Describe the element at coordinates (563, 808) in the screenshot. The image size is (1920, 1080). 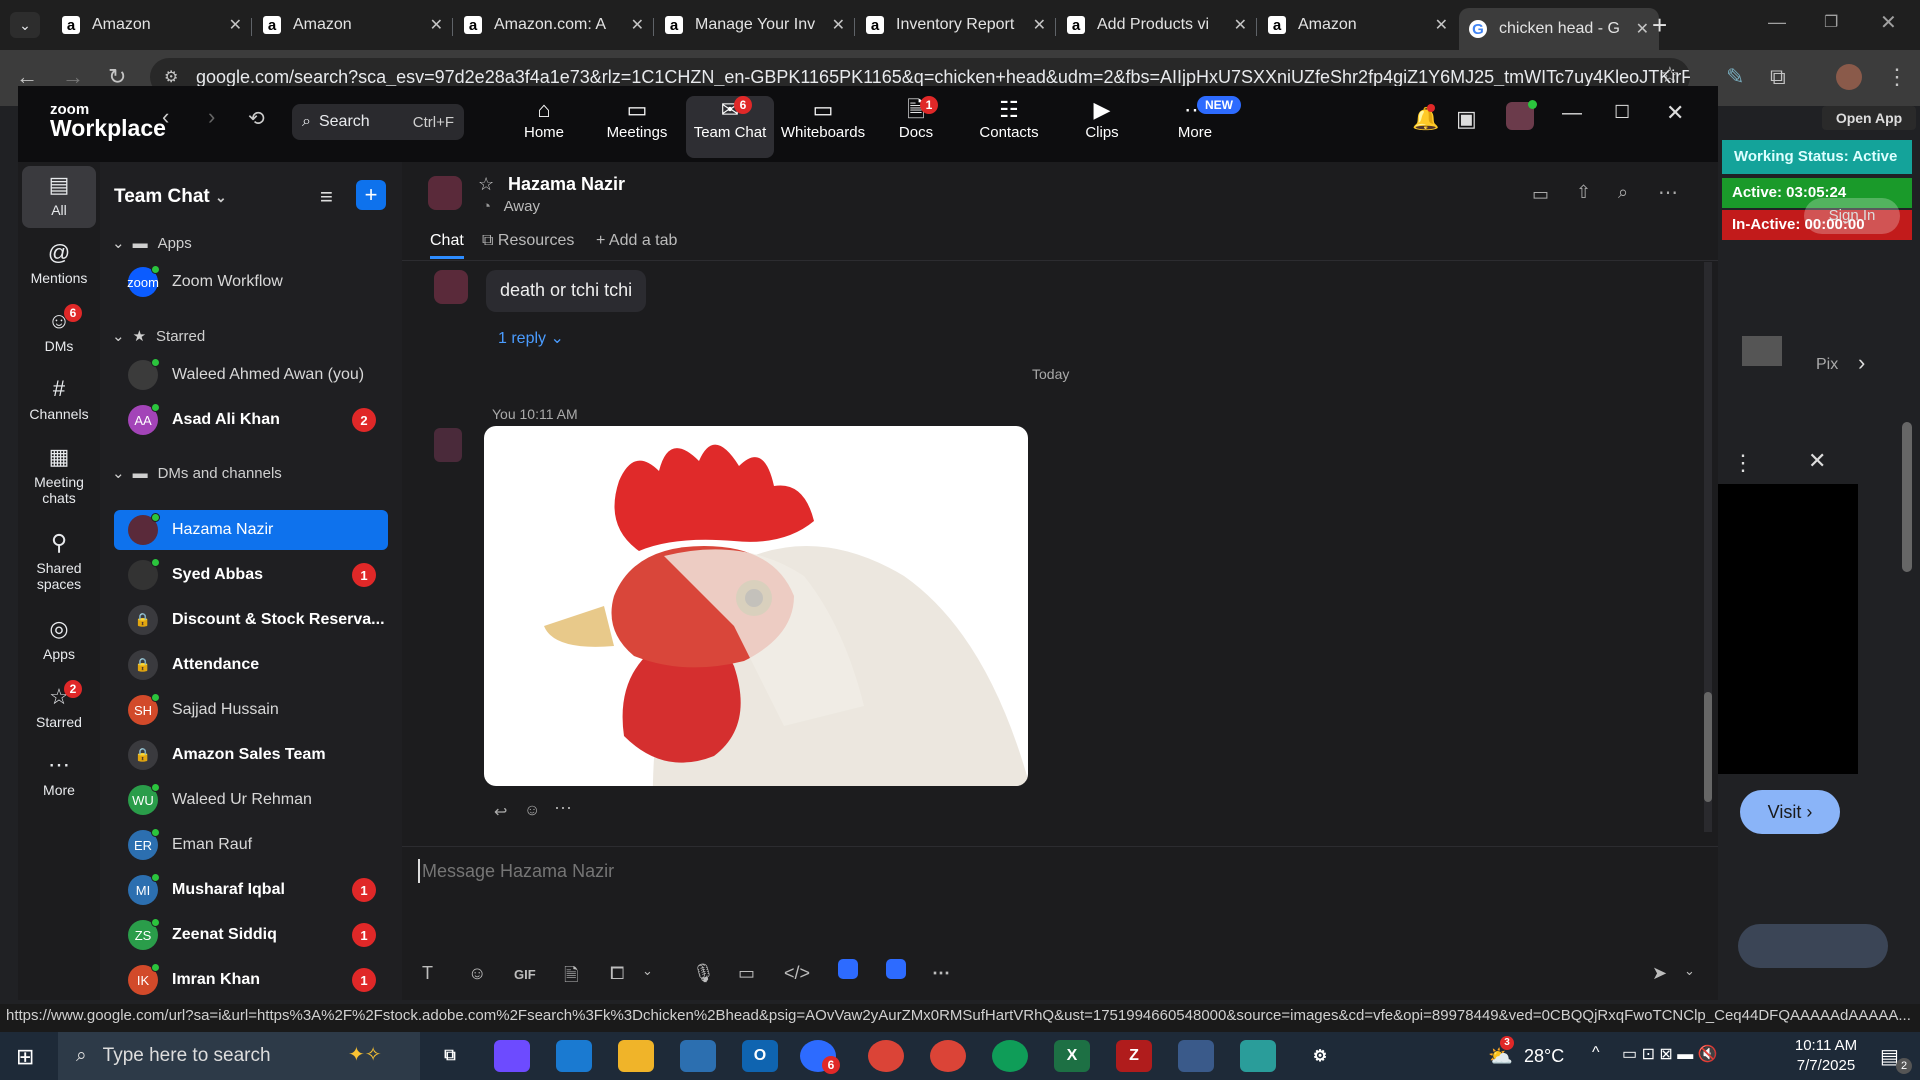
I see `message-more-icon: ⋯` at that location.